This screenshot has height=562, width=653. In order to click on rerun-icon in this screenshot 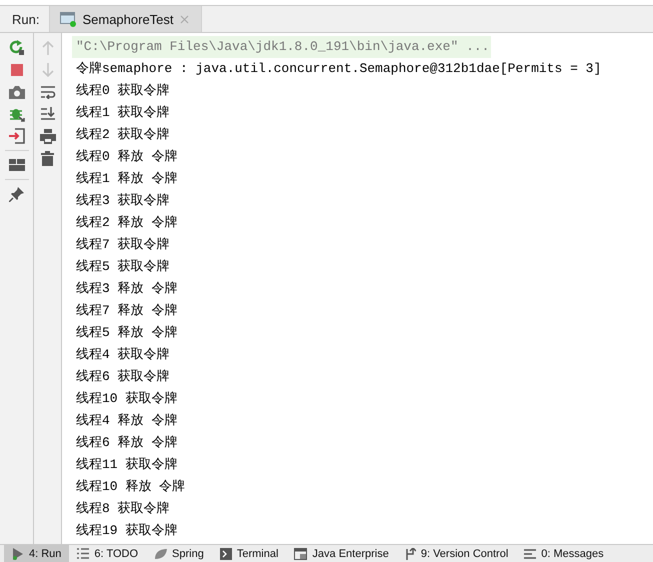, I will do `click(16, 48)`.